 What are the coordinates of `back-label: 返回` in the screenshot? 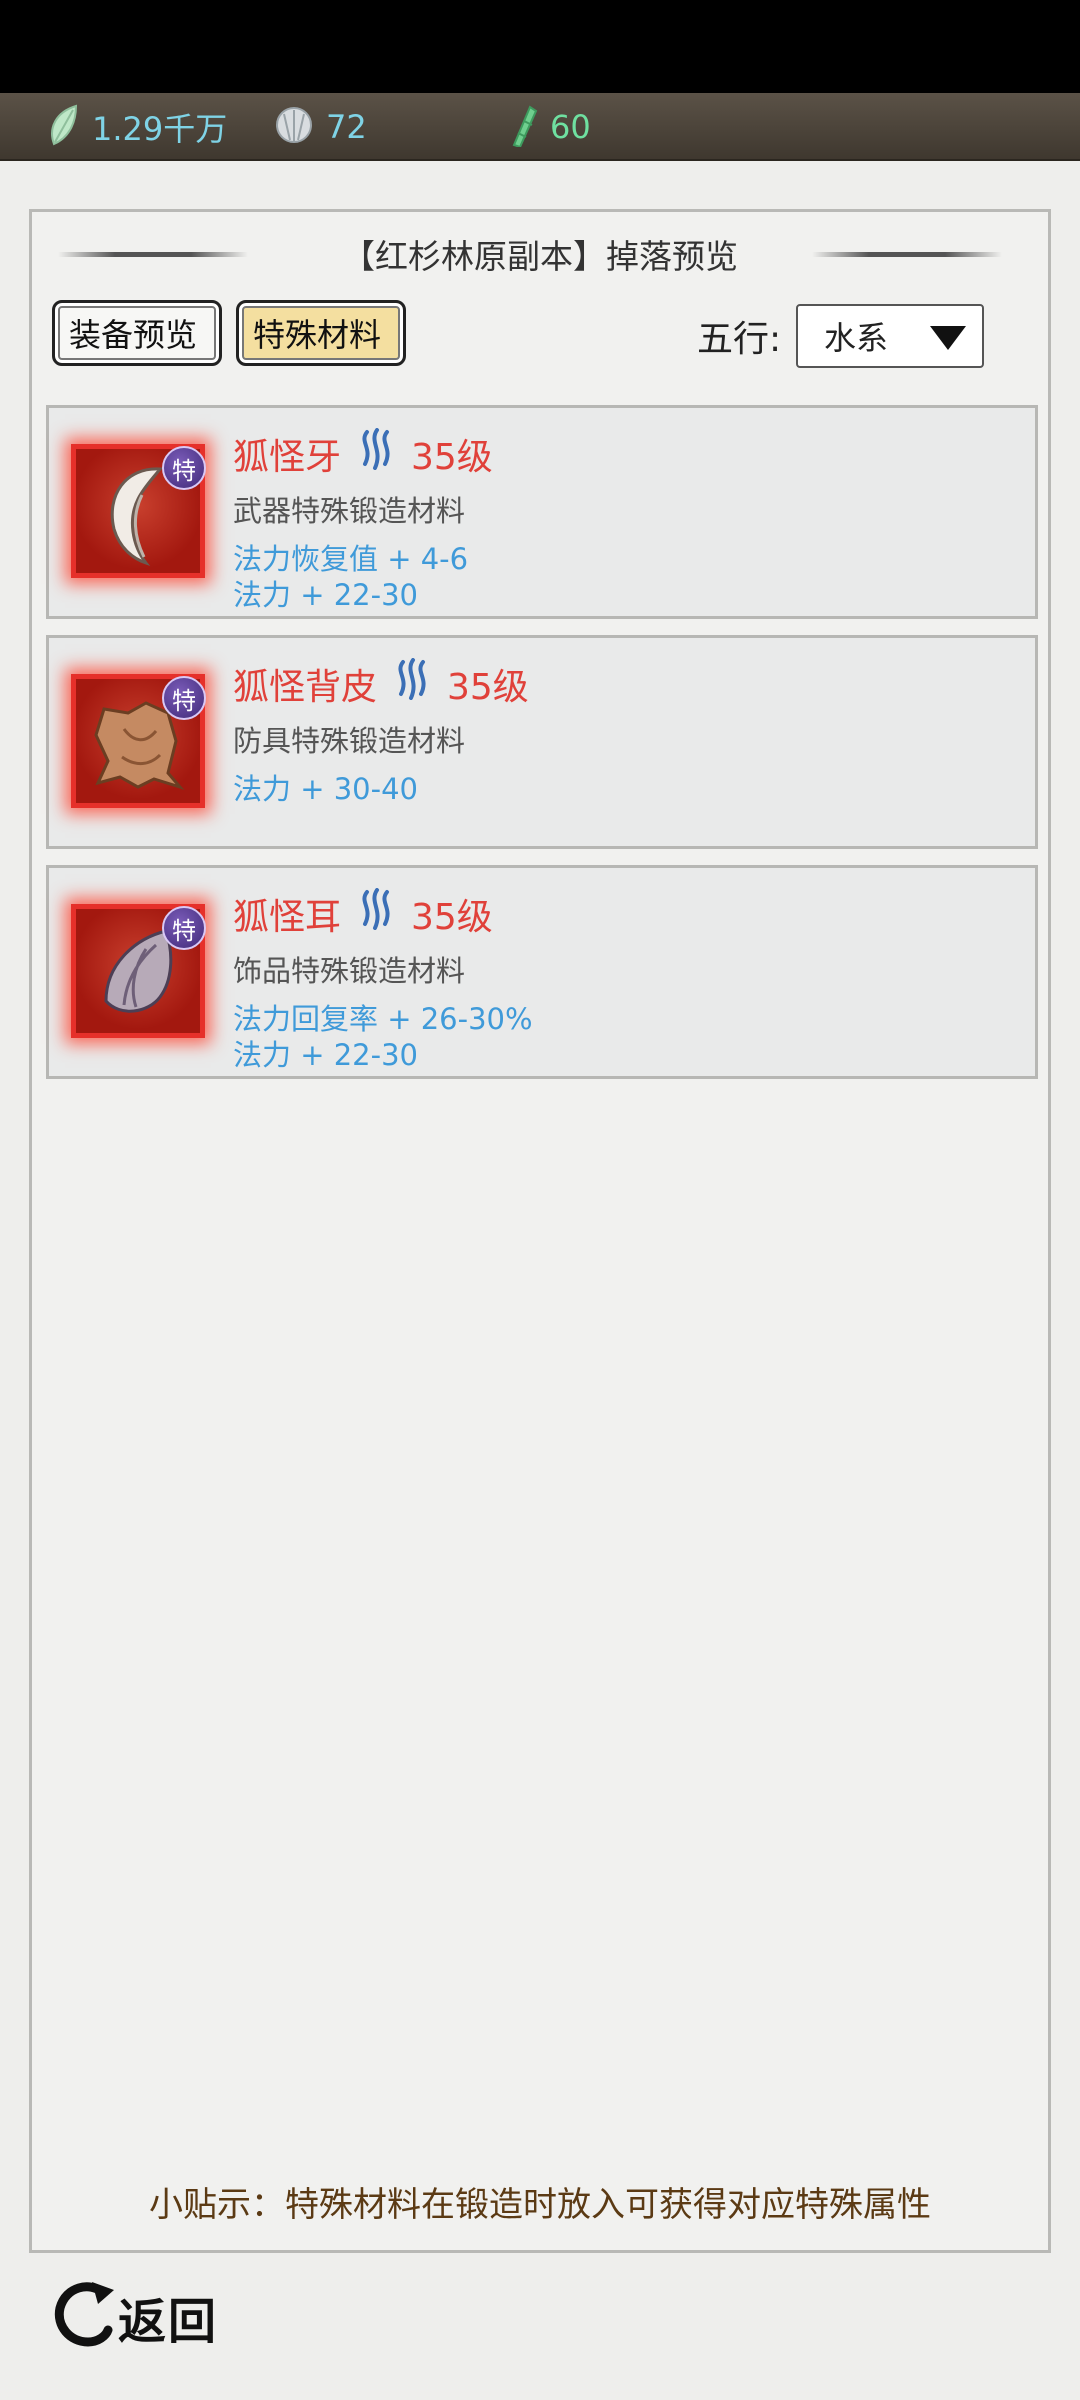 It's located at (168, 2322).